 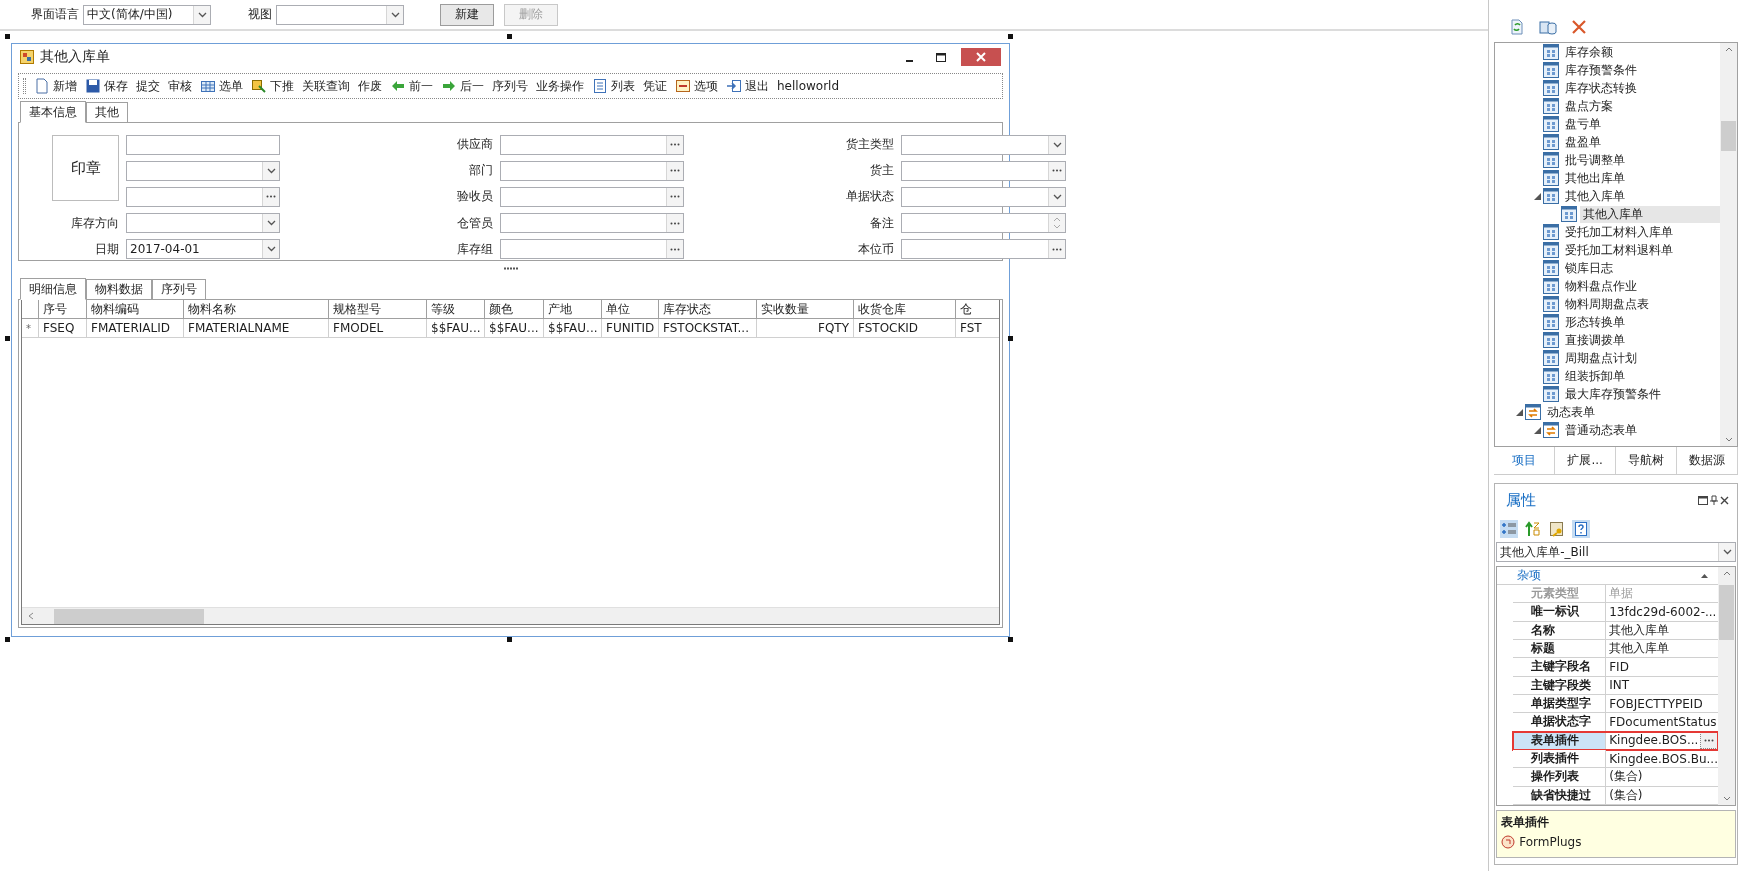 I want to click on column-header: 序号, so click(x=63, y=309).